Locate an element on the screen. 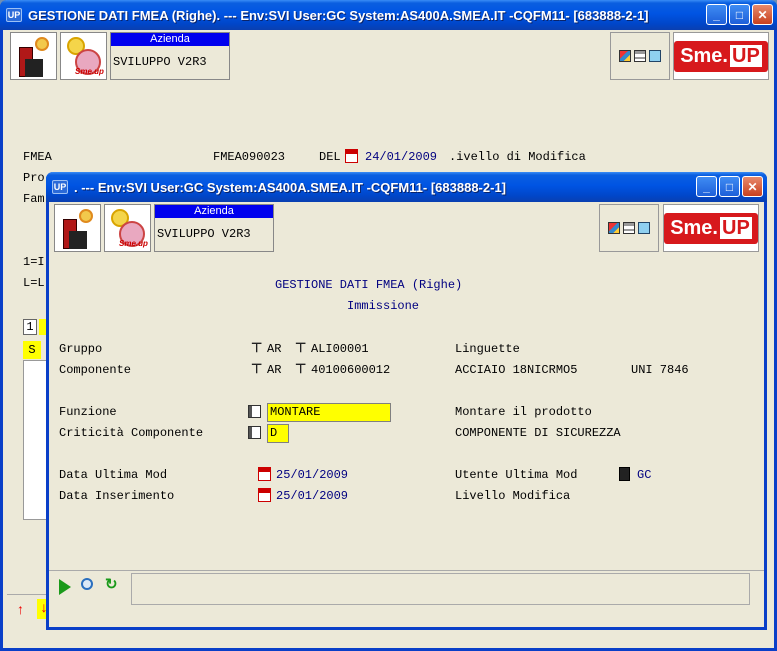 The width and height of the screenshot is (777, 651). livello-modifica-label: Livello Modifica is located at coordinates (513, 496).